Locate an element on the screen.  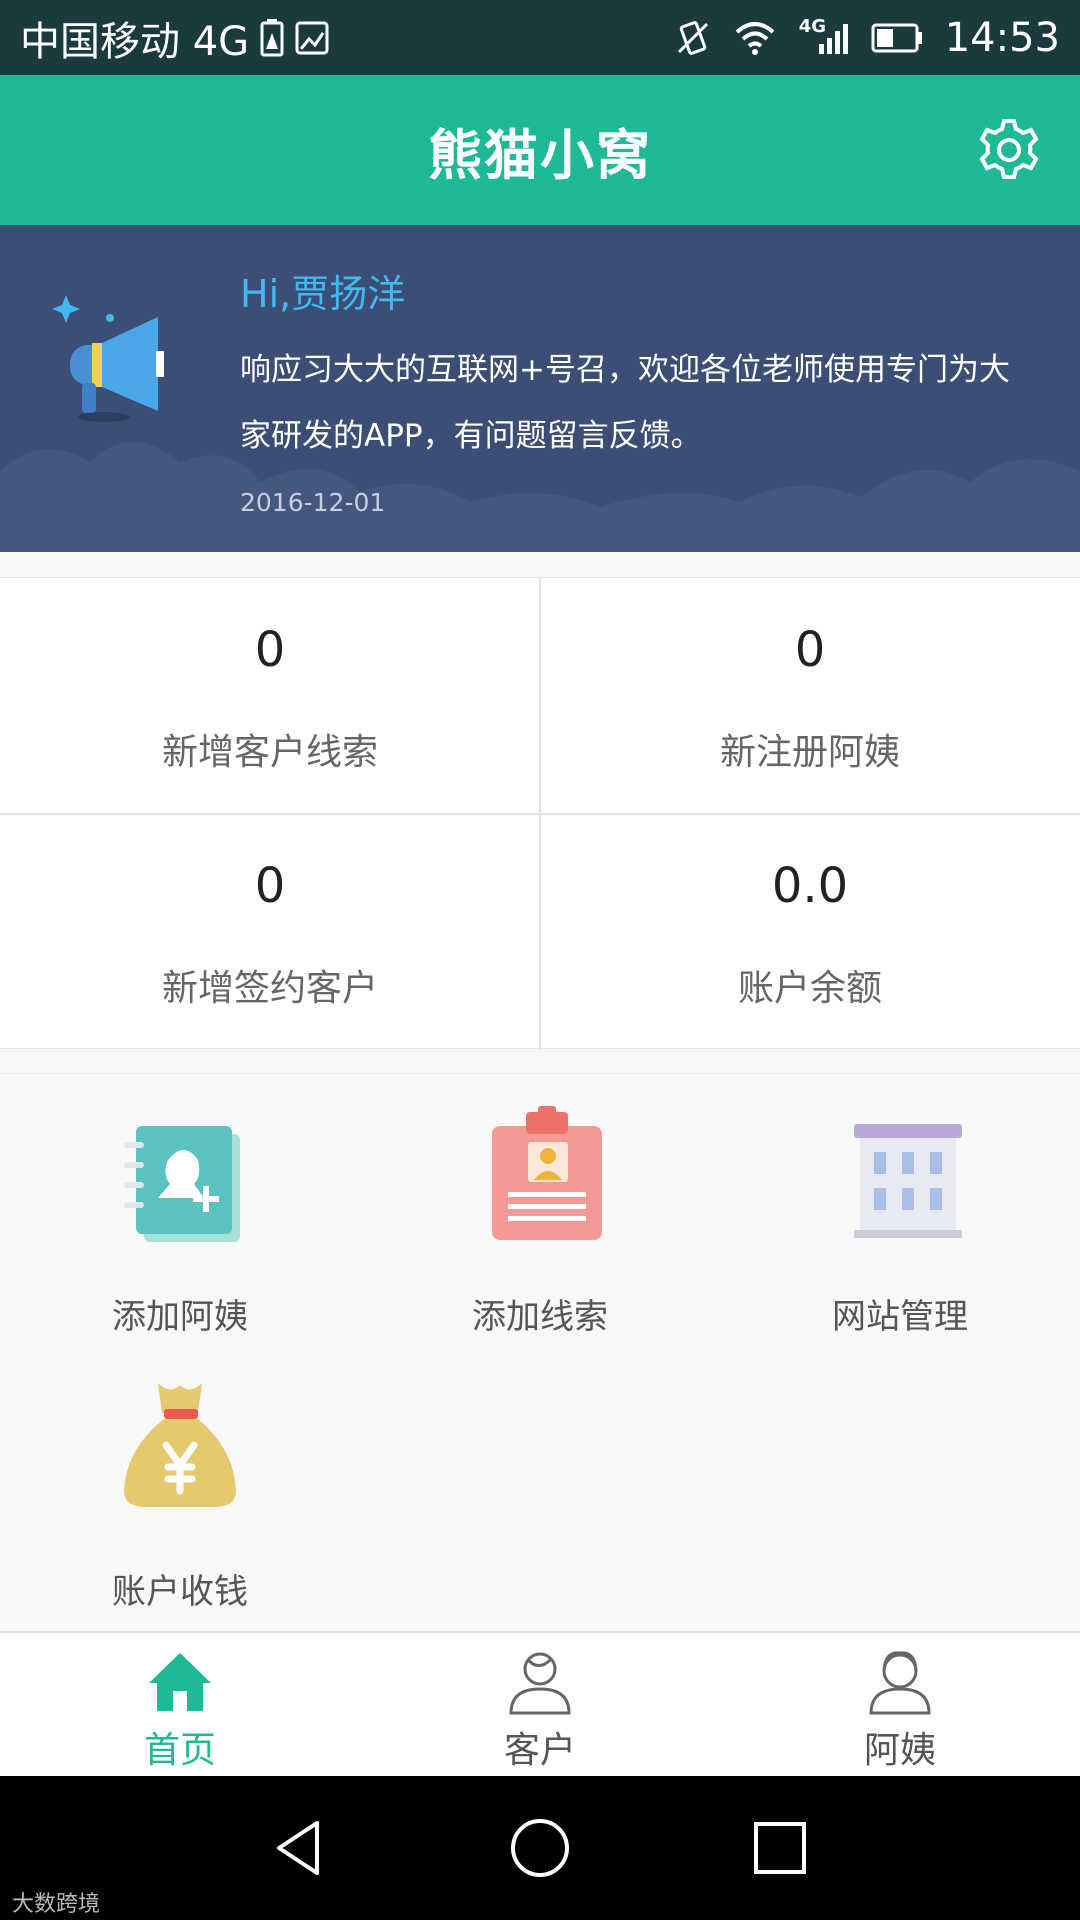
megaphone-icon is located at coordinates (108, 358).